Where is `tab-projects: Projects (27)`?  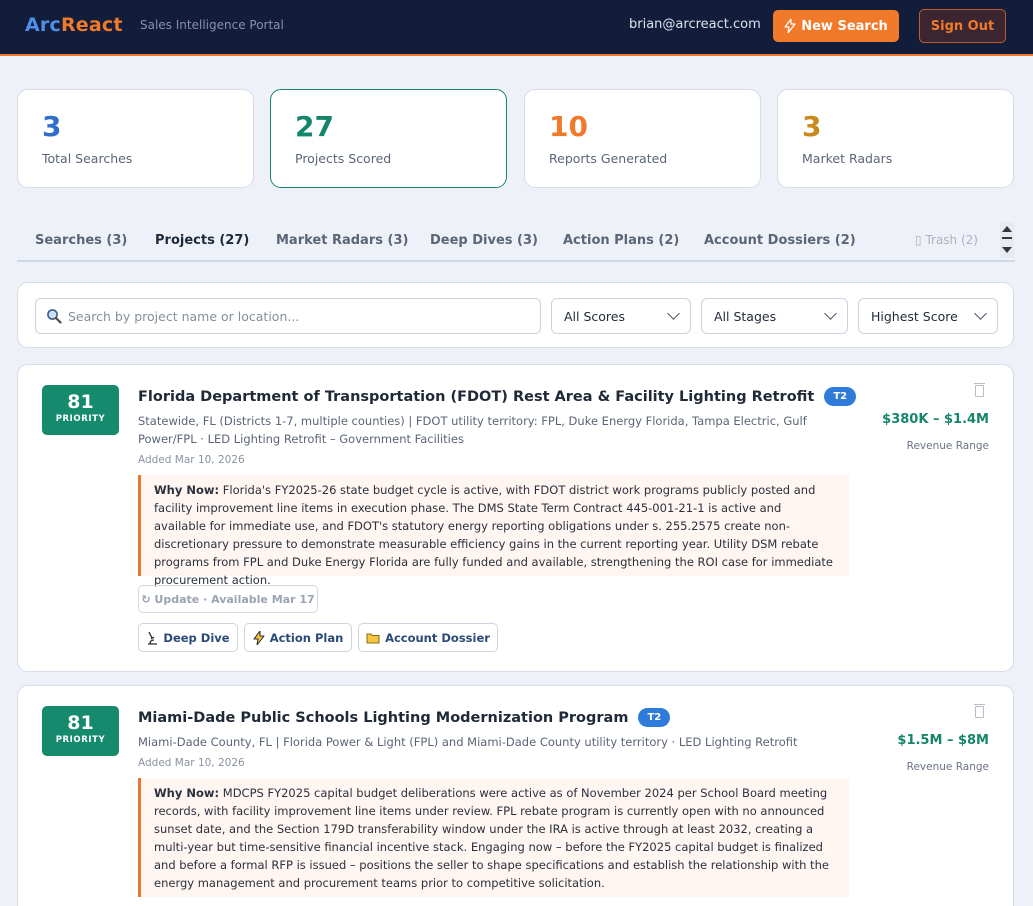
tab-projects: Projects (27) is located at coordinates (202, 240).